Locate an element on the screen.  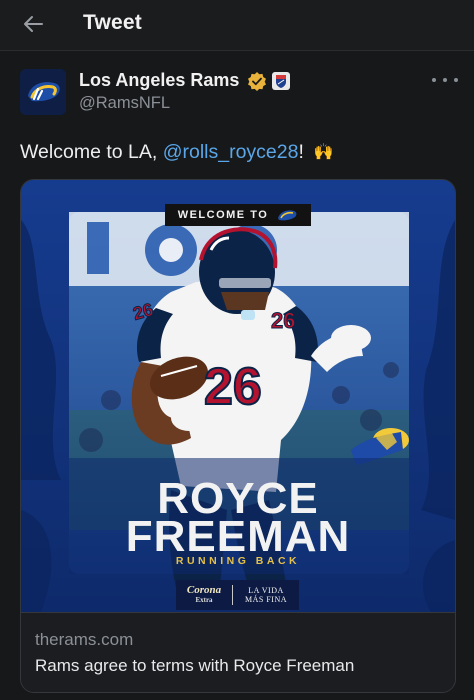
player-position: RUNNING BACK is located at coordinates (238, 561).